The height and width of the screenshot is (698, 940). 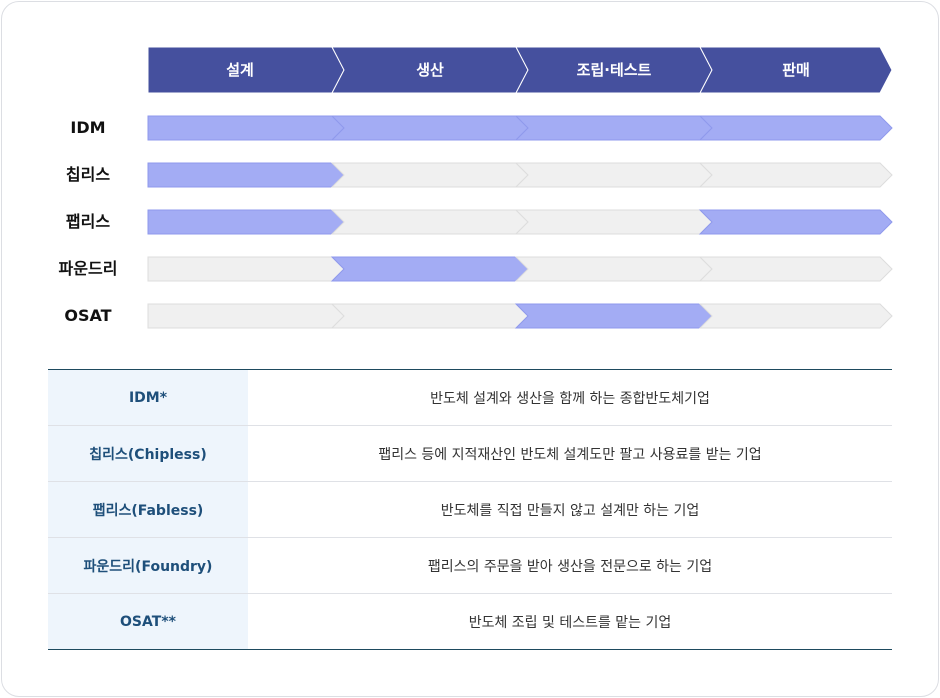 I want to click on row-label-osat: OSAT, so click(x=88, y=315).